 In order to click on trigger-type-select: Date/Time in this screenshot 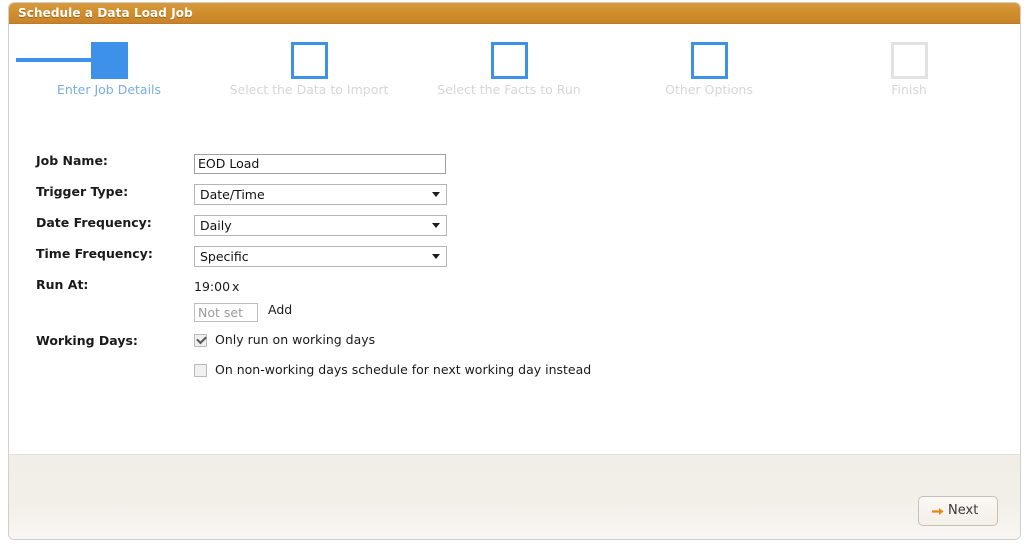, I will do `click(320, 194)`.